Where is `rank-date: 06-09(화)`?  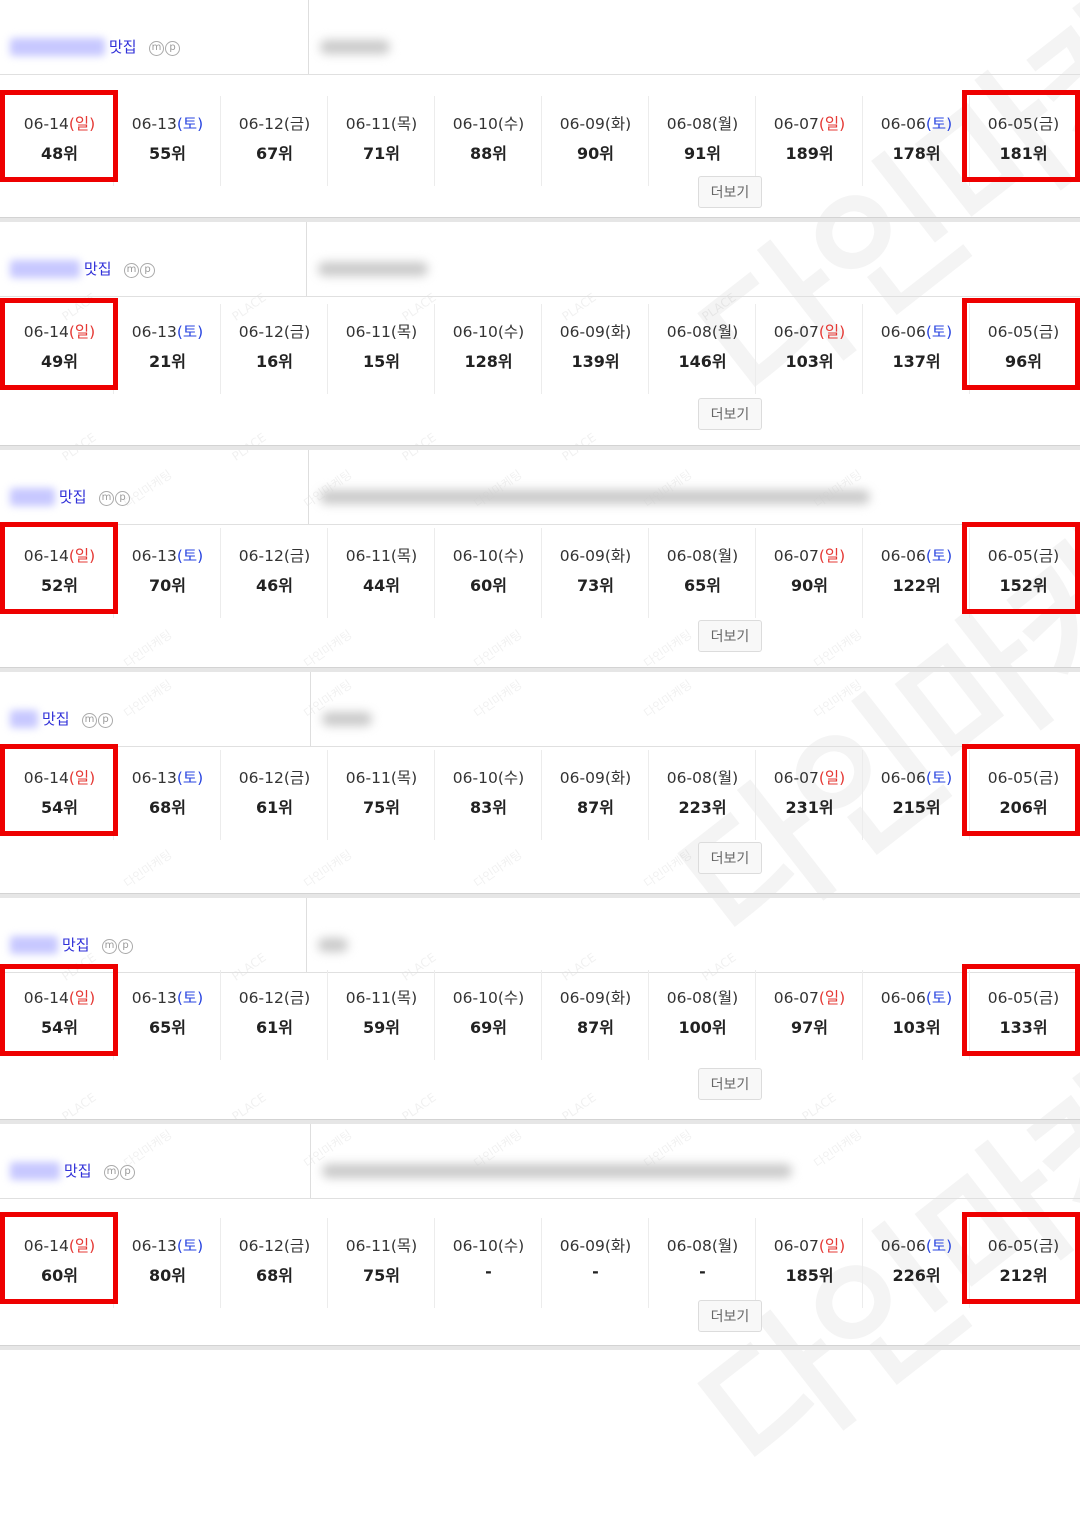 rank-date: 06-09(화) is located at coordinates (595, 777).